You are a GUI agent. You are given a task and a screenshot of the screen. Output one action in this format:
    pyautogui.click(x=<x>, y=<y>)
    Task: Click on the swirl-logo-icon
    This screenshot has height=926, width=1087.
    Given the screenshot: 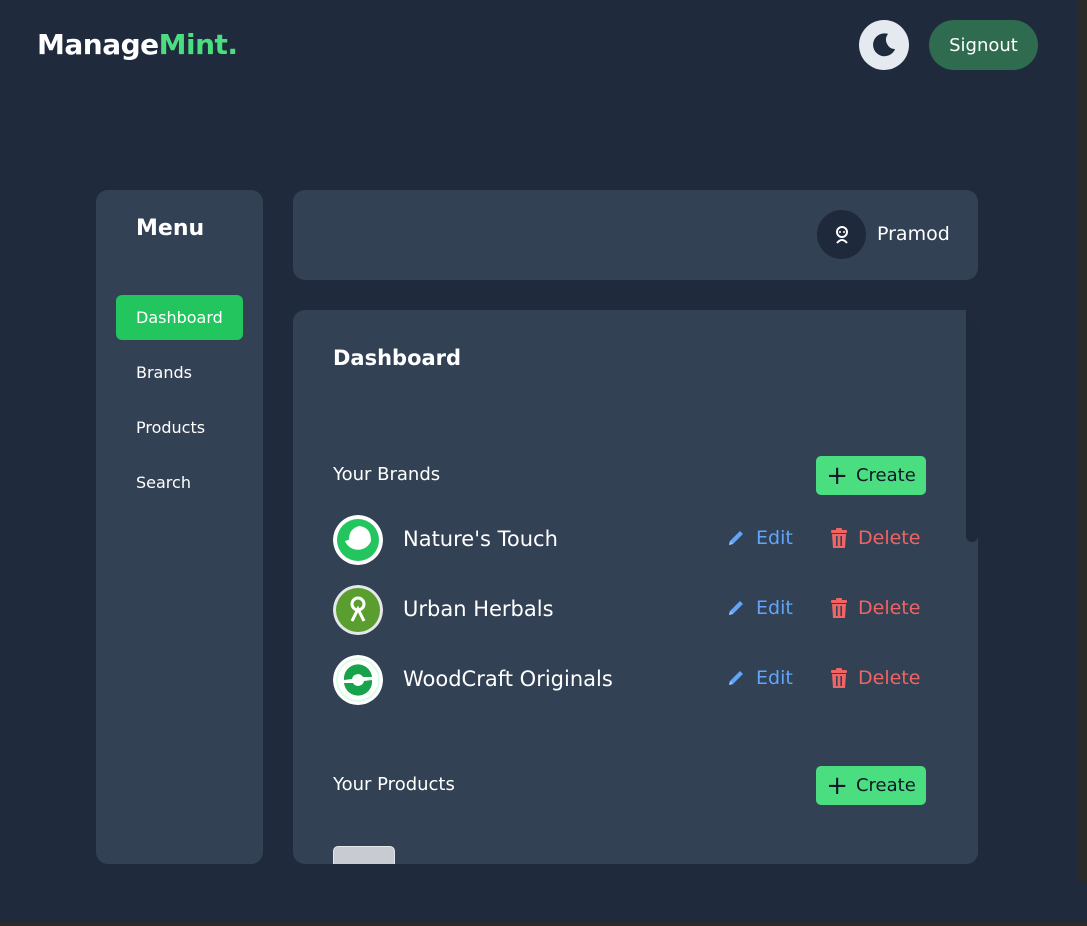 What is the action you would take?
    pyautogui.click(x=358, y=680)
    